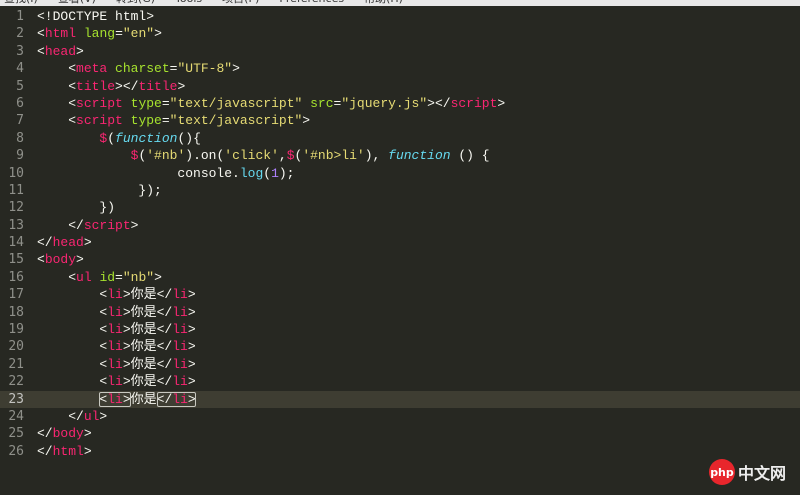 Image resolution: width=800 pixels, height=495 pixels. What do you see at coordinates (240, 3) in the screenshot?
I see `menu-item: 项目(P)` at bounding box center [240, 3].